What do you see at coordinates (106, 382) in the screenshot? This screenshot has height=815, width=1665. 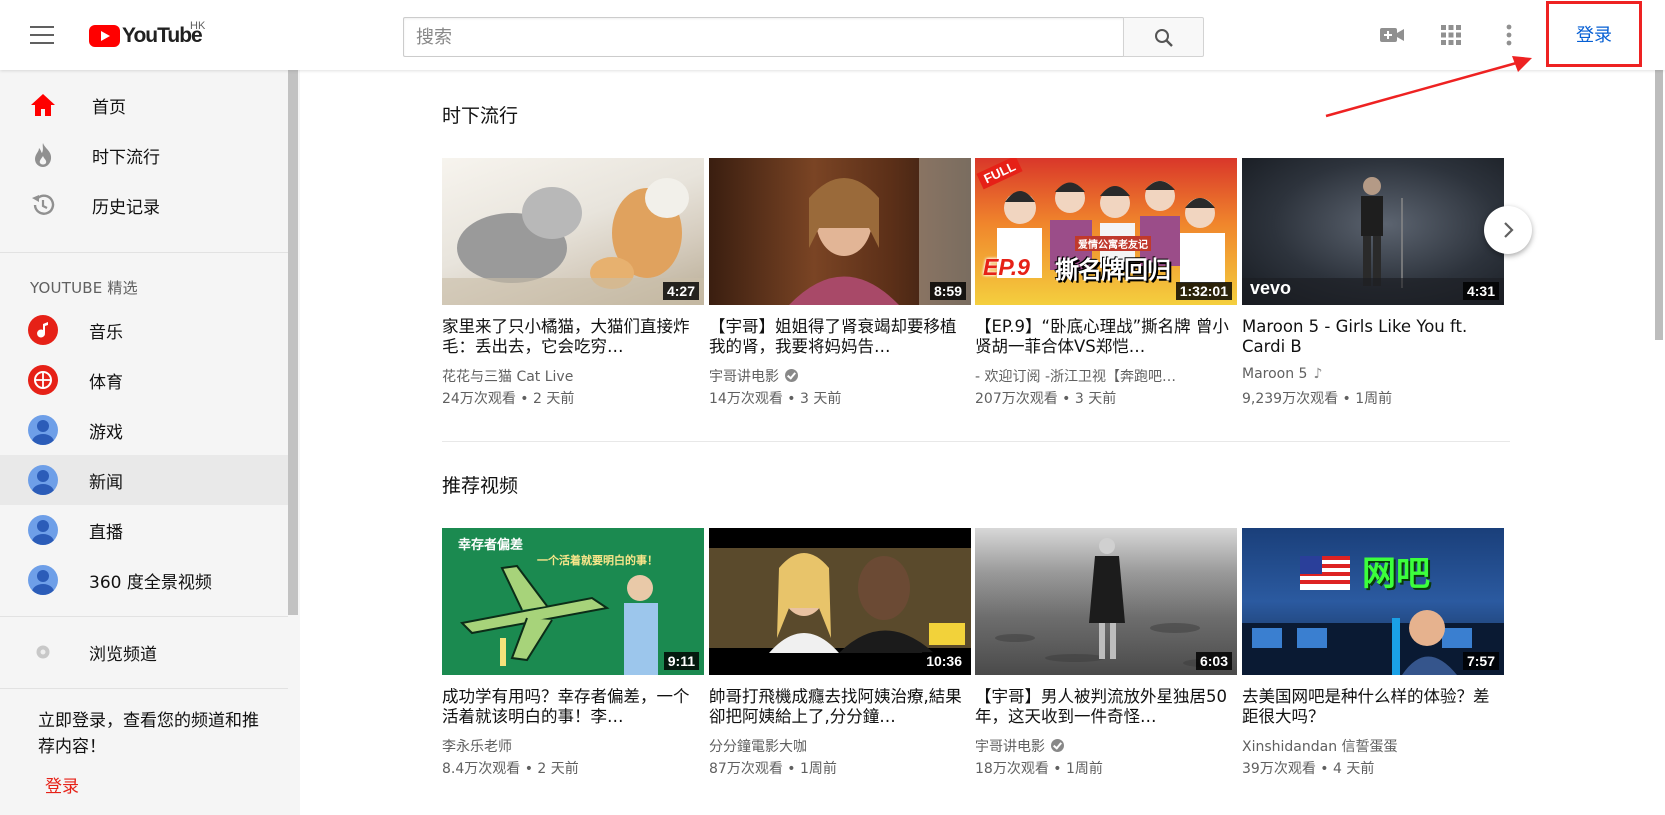 I see `sidebar-item-label: 体育` at bounding box center [106, 382].